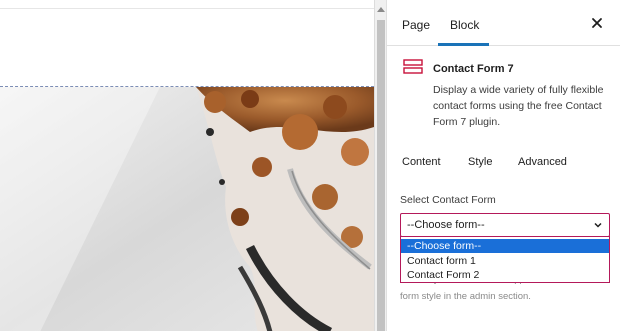 The height and width of the screenshot is (331, 620). Describe the element at coordinates (542, 162) in the screenshot. I see `subtab-advanced: Advanced` at that location.